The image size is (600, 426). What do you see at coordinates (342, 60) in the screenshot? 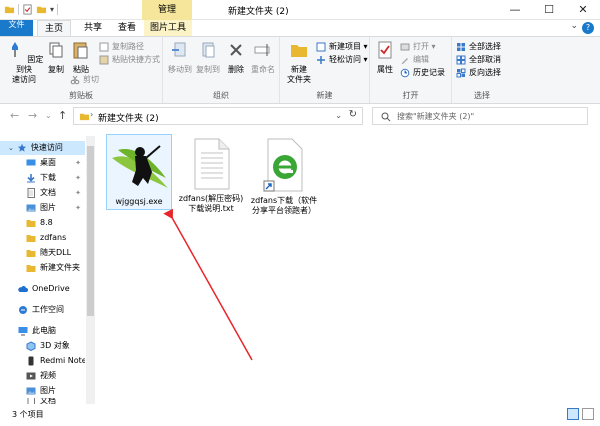
I see `easy-access-button: 轻松访问 ▾` at bounding box center [342, 60].